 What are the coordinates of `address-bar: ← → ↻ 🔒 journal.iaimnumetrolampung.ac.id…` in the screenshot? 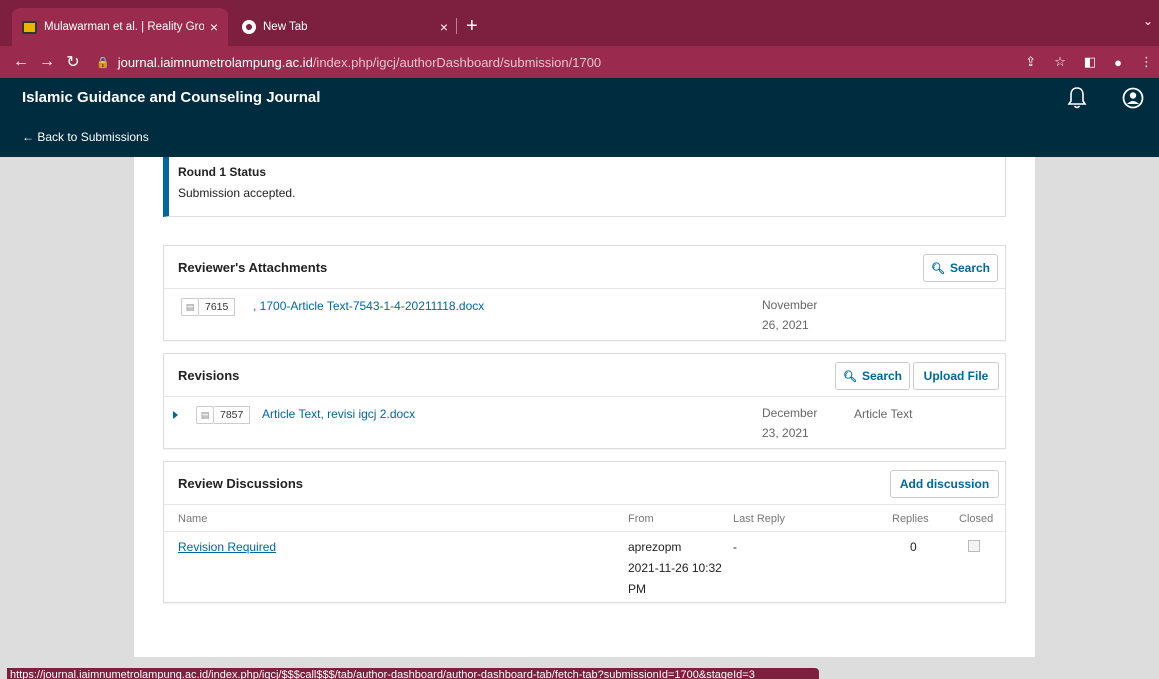 It's located at (579, 62).